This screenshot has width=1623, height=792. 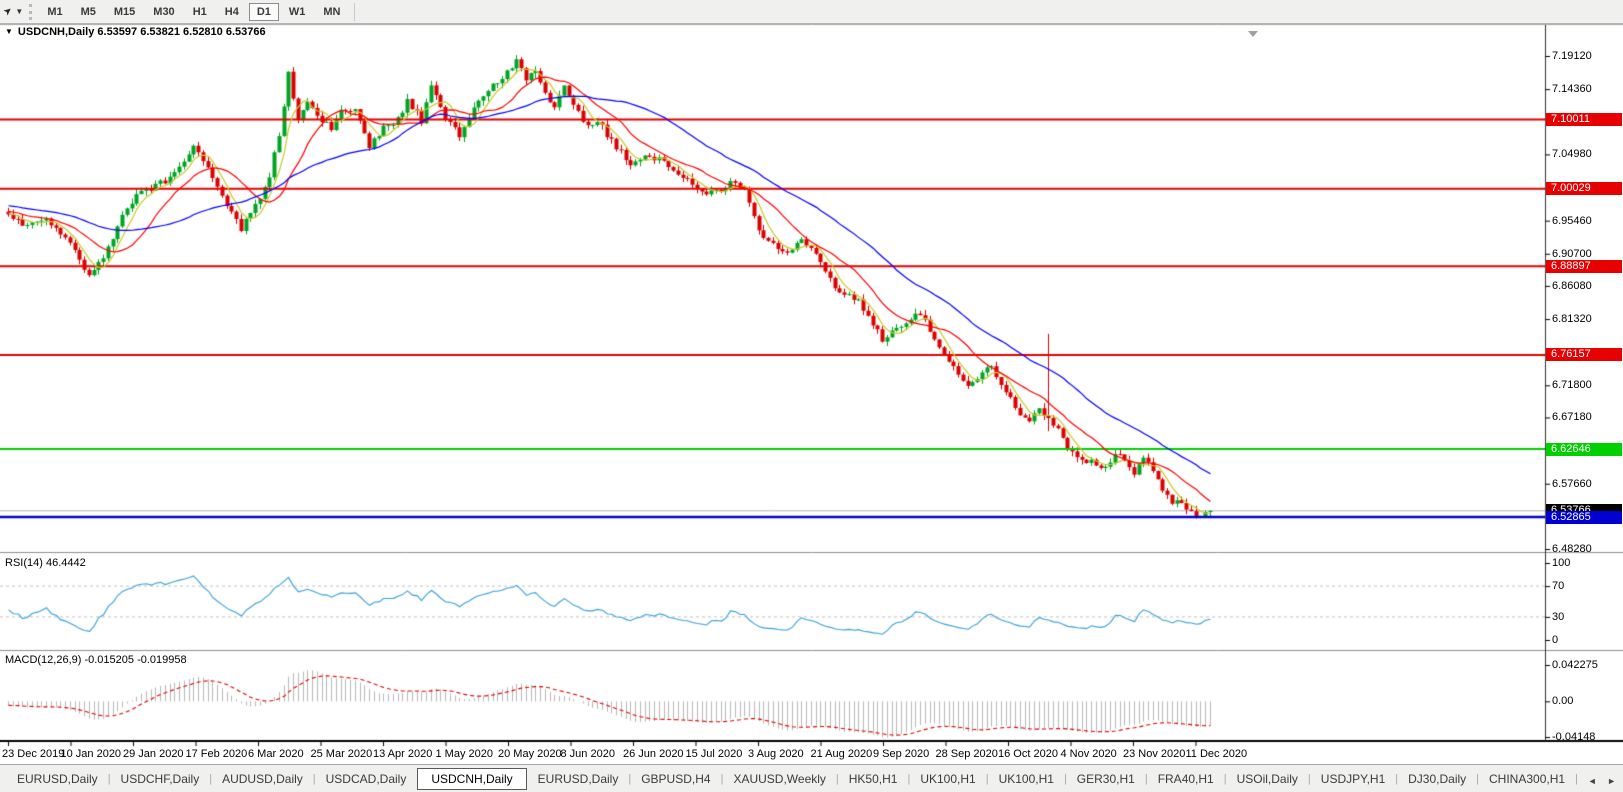 What do you see at coordinates (1601, 778) in the screenshot?
I see `tab-scroll-arrows: ◄ ►` at bounding box center [1601, 778].